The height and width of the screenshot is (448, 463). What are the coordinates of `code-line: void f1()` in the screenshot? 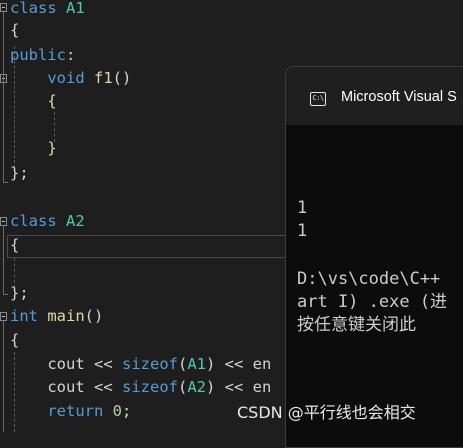 It's located at (70, 78).